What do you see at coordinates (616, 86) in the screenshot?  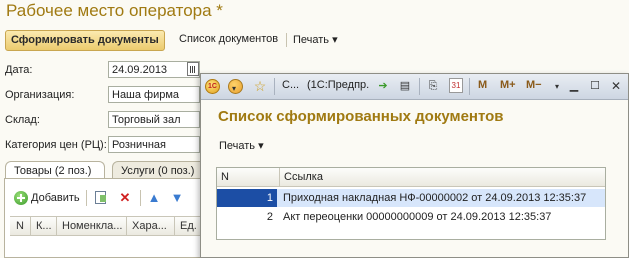 I see `close-icon: ✕` at bounding box center [616, 86].